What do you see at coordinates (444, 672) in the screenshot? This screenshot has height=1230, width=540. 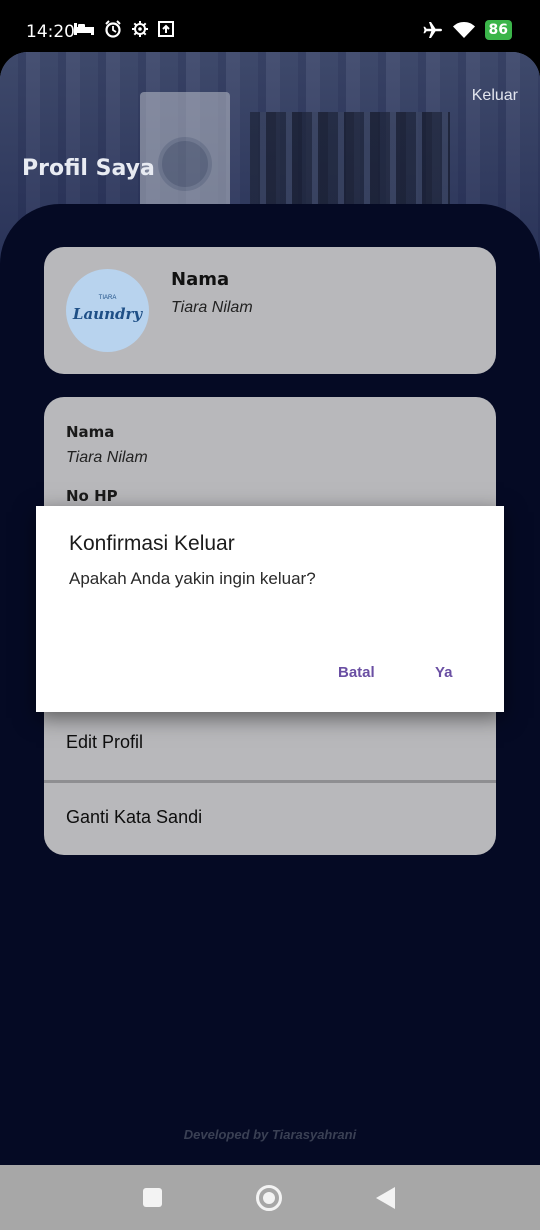 I see `confirm-button: Ya` at bounding box center [444, 672].